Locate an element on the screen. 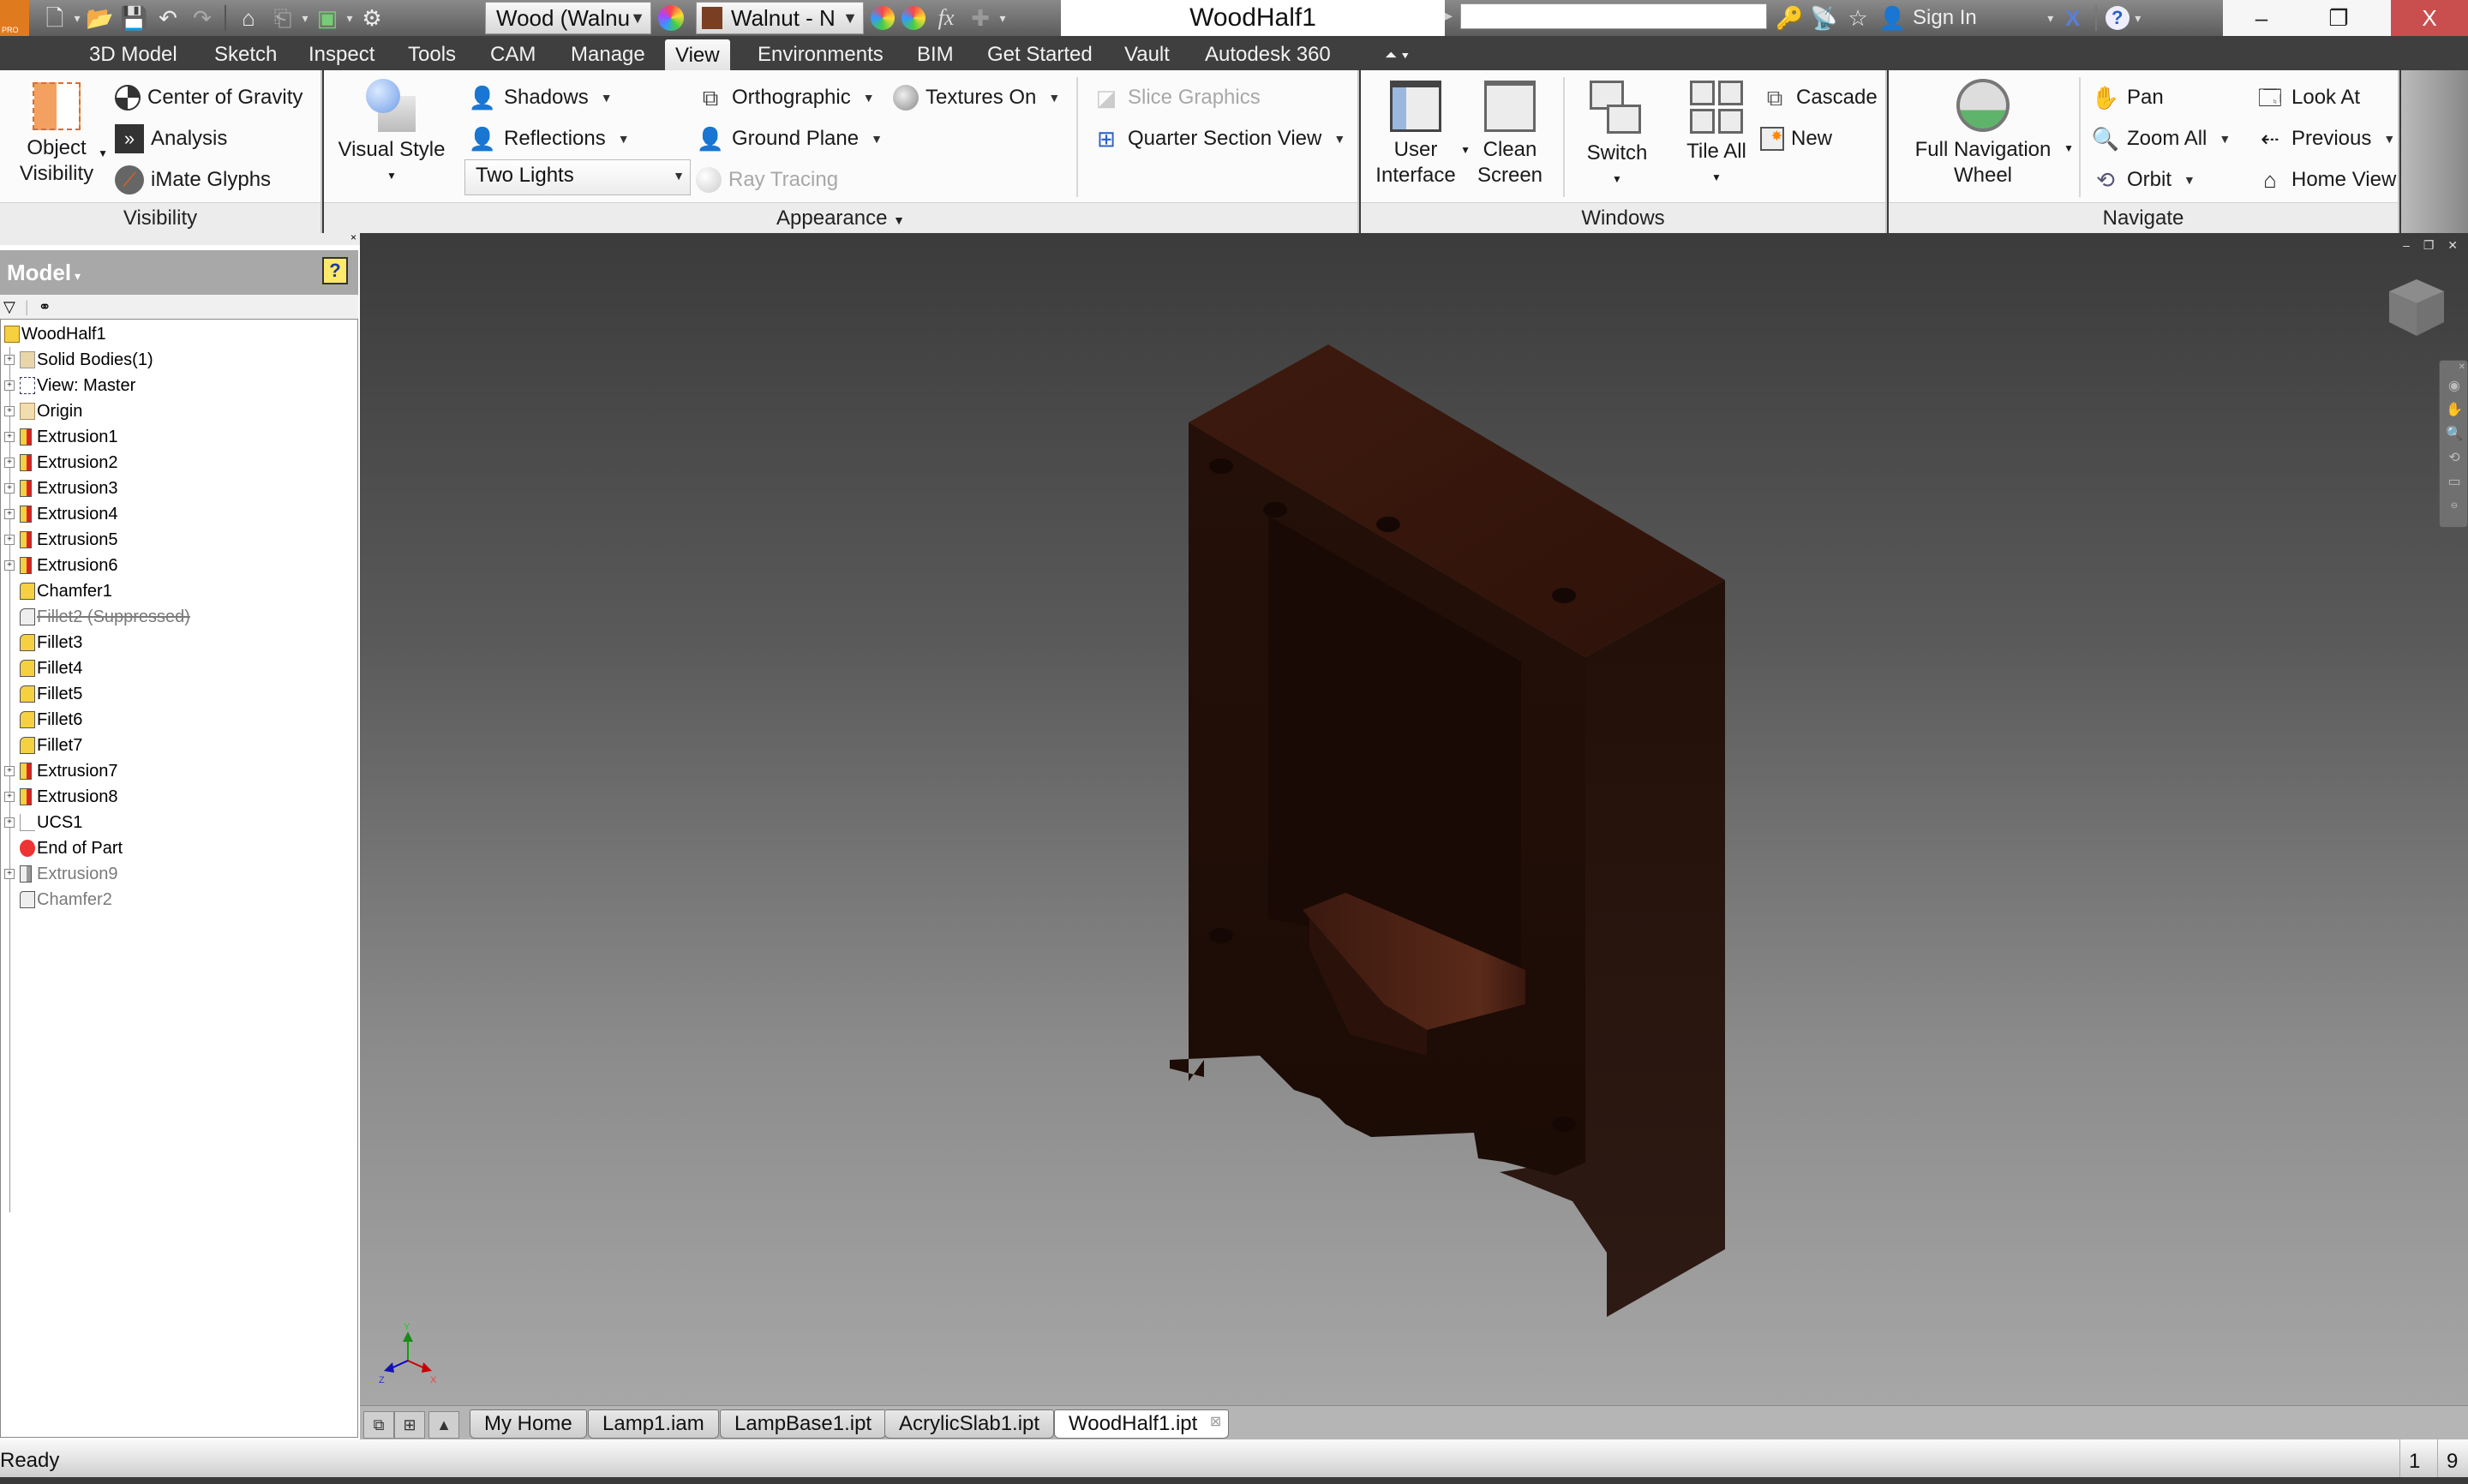 This screenshot has width=2468, height=1484. tree-node: + Extrusion9 is located at coordinates (179, 874).